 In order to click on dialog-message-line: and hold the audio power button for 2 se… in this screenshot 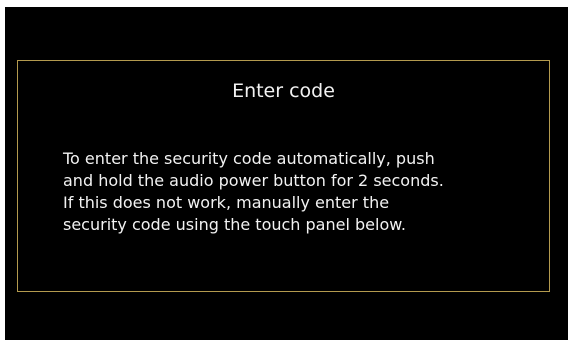, I will do `click(253, 180)`.